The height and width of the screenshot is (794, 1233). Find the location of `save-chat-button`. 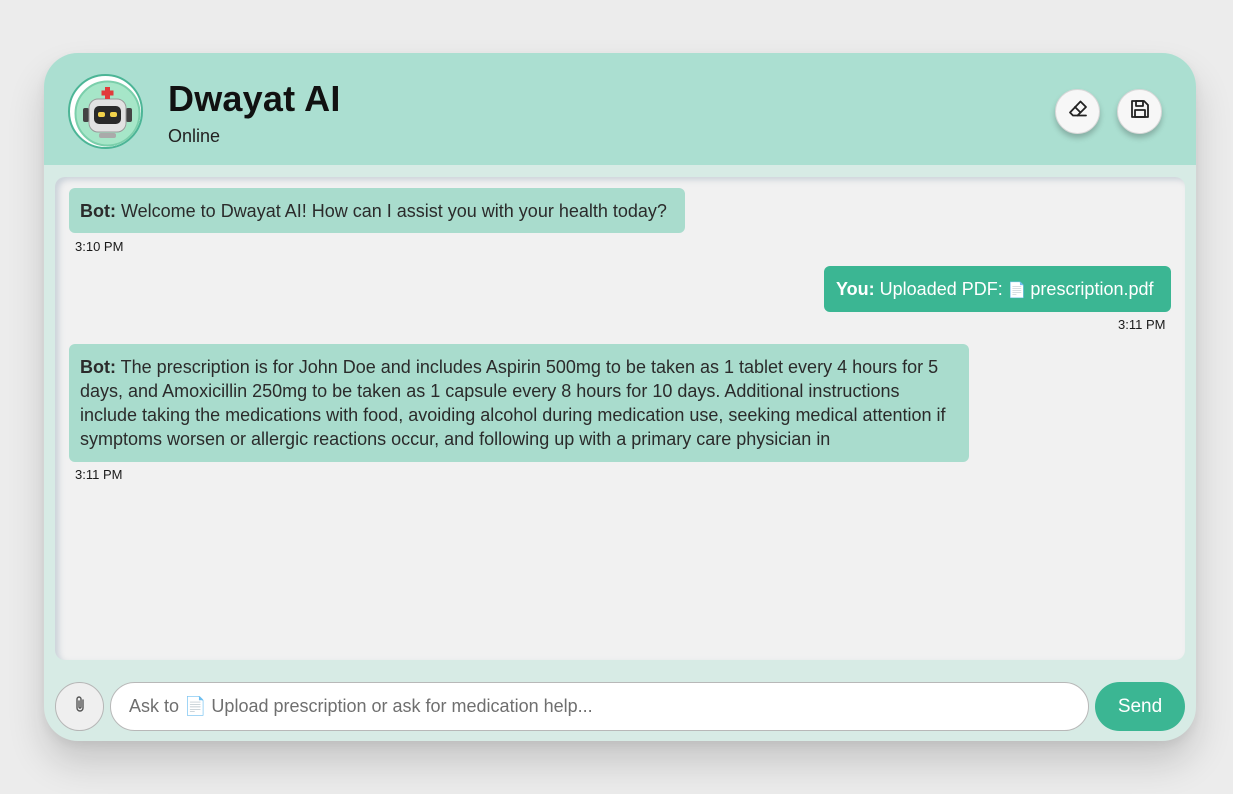

save-chat-button is located at coordinates (1139, 111).